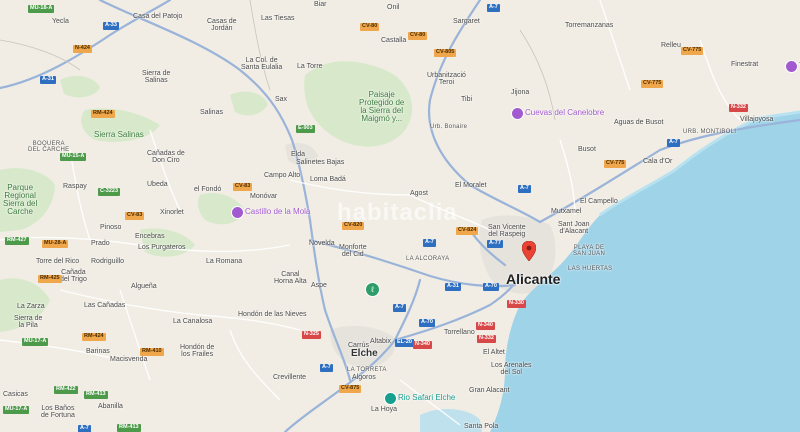  I want to click on place-label: Xinorlet, so click(172, 212).